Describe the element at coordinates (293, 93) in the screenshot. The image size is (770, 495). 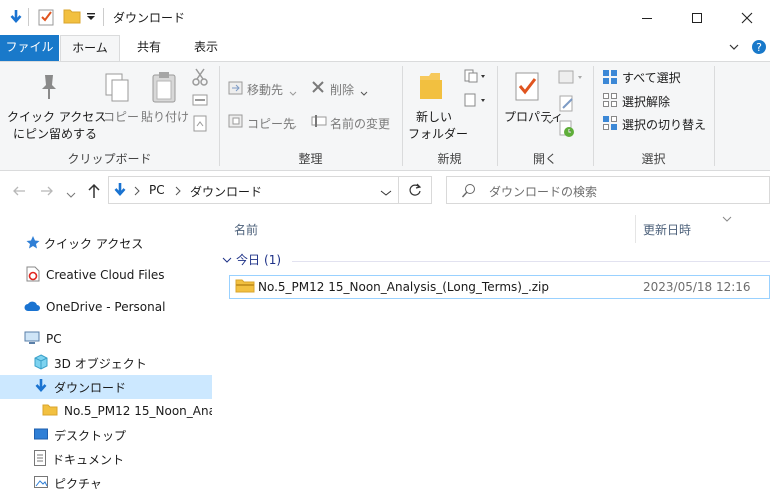
I see `move-to-chevron-icon` at that location.